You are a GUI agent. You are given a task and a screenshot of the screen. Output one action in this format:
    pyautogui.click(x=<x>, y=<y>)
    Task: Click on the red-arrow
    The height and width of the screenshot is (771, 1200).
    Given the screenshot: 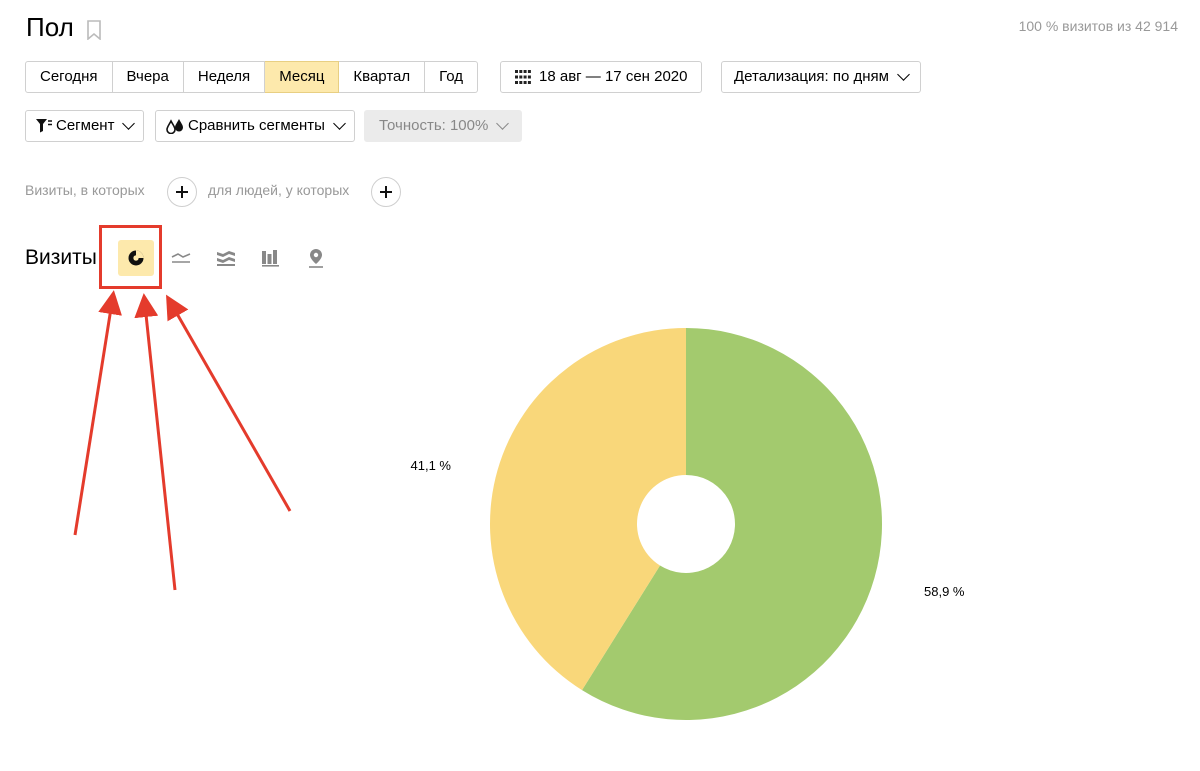 What is the action you would take?
    pyautogui.click(x=182, y=440)
    